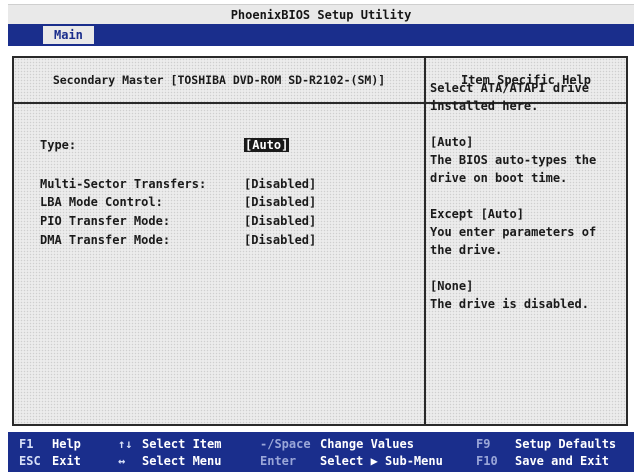 The width and height of the screenshot is (640, 475). I want to click on status-label-help: Help, so click(66, 444).